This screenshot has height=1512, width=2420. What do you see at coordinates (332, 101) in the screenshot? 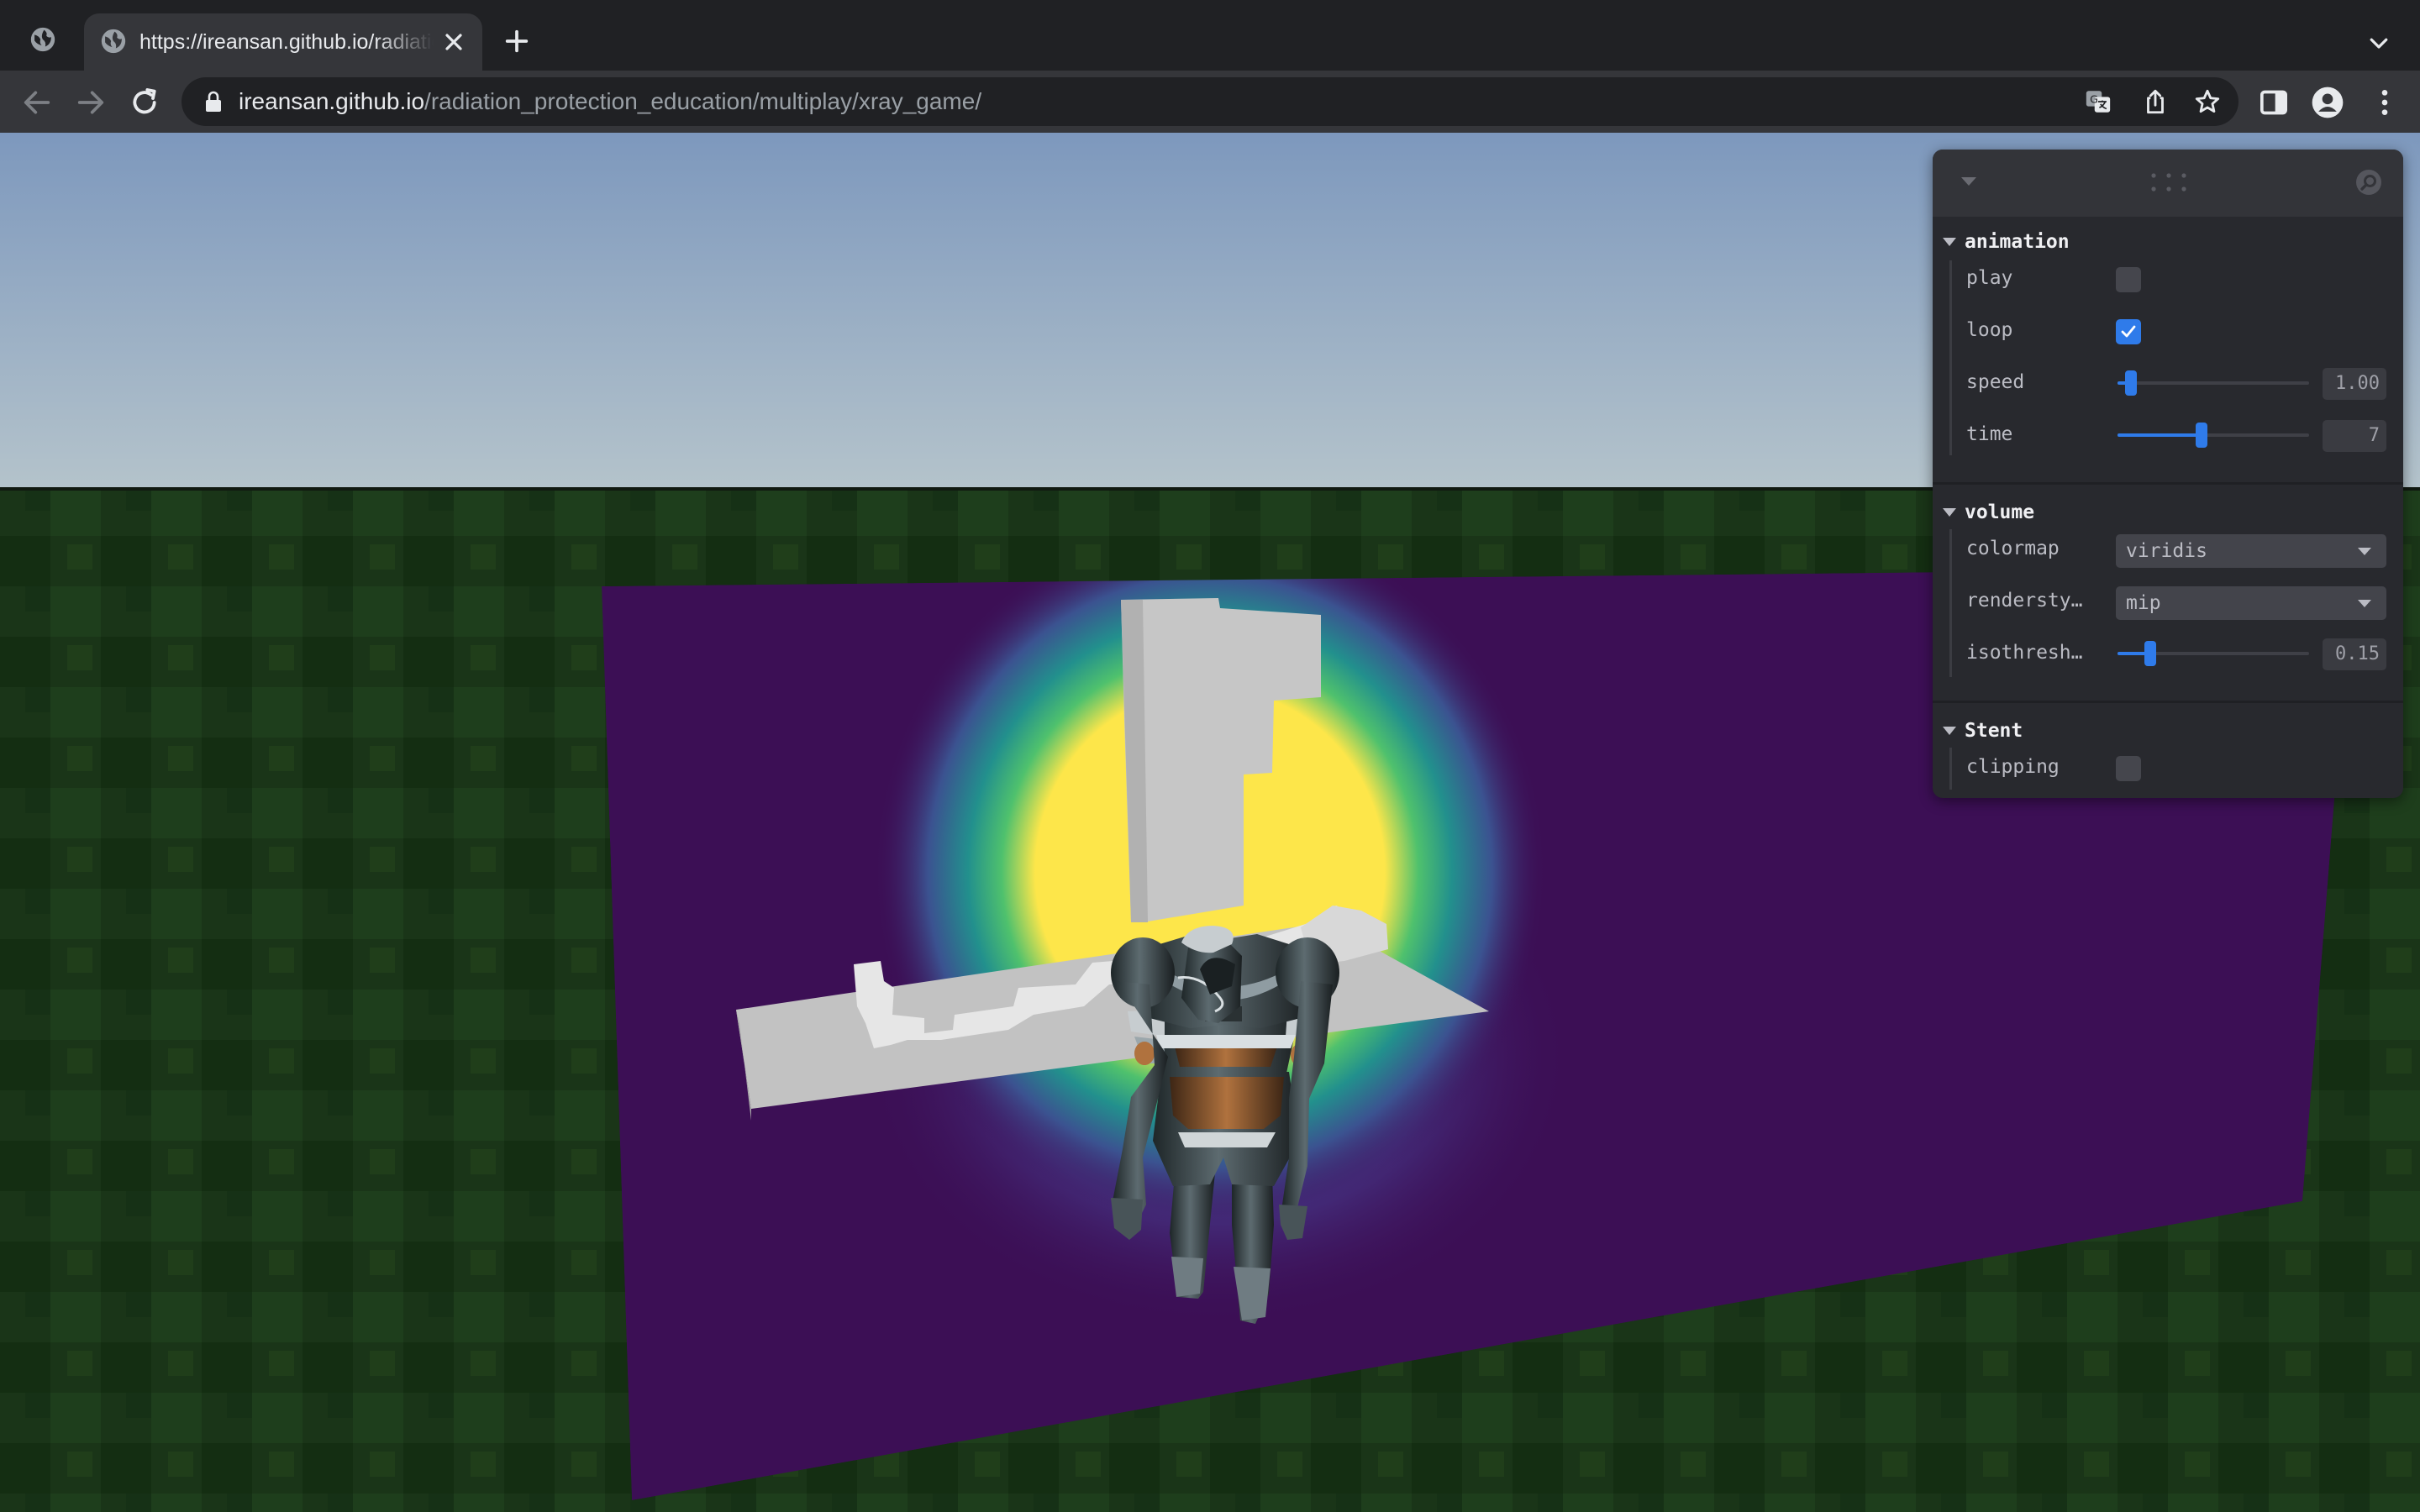
I see `url-host: ireansan.github.io` at bounding box center [332, 101].